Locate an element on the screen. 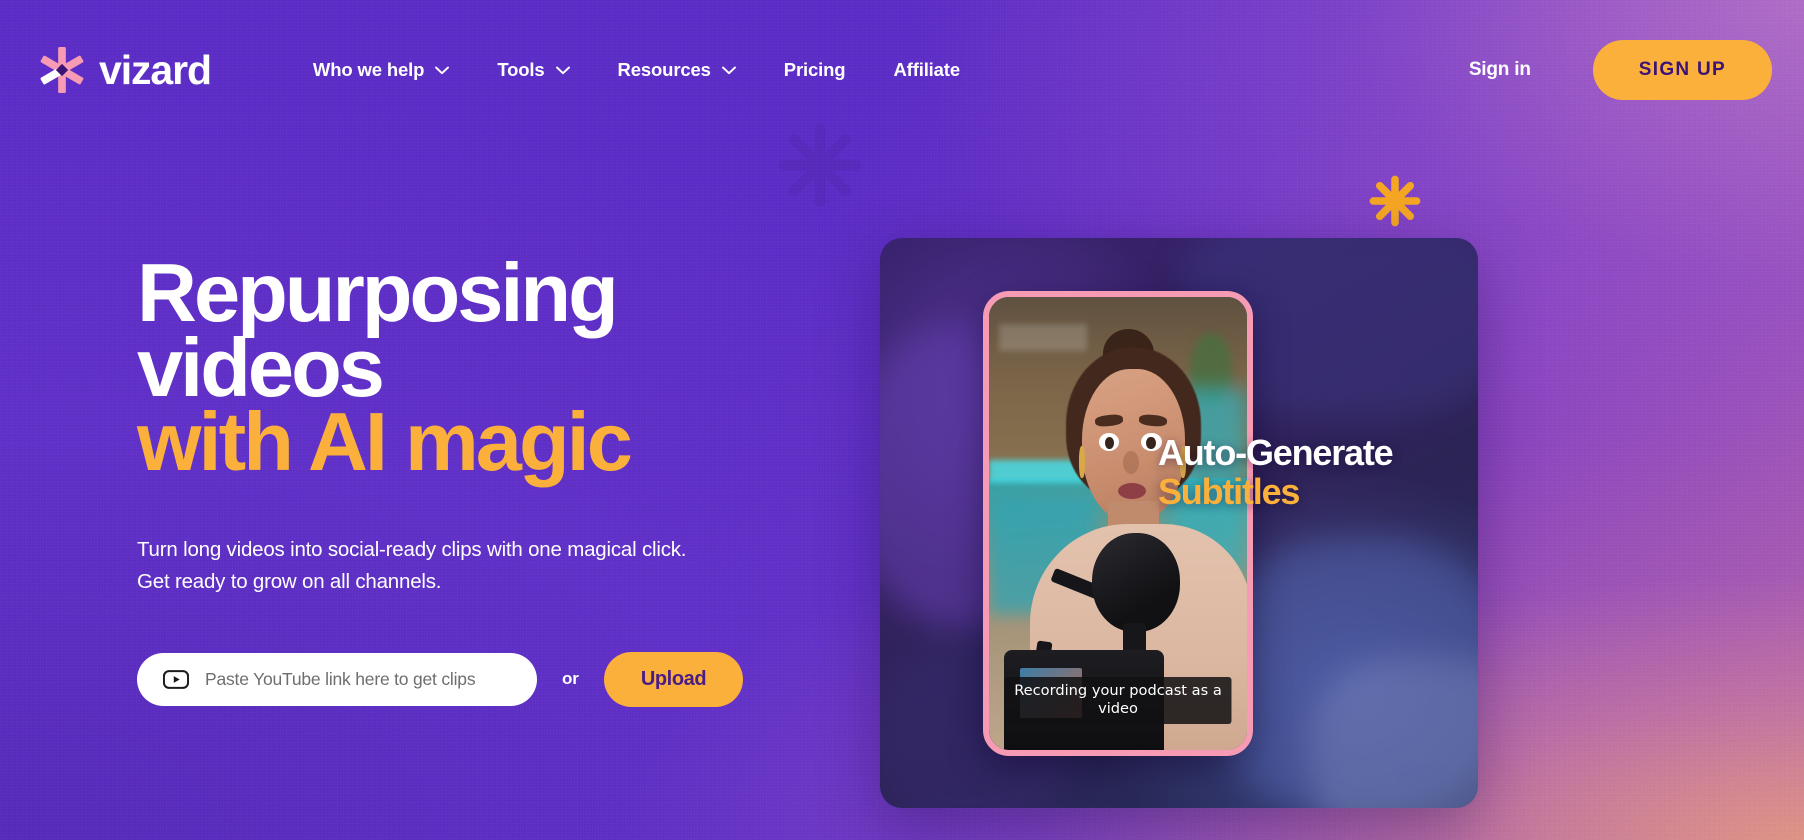 This screenshot has height=840, width=1804. nav-item-resources: Resources is located at coordinates (677, 70).